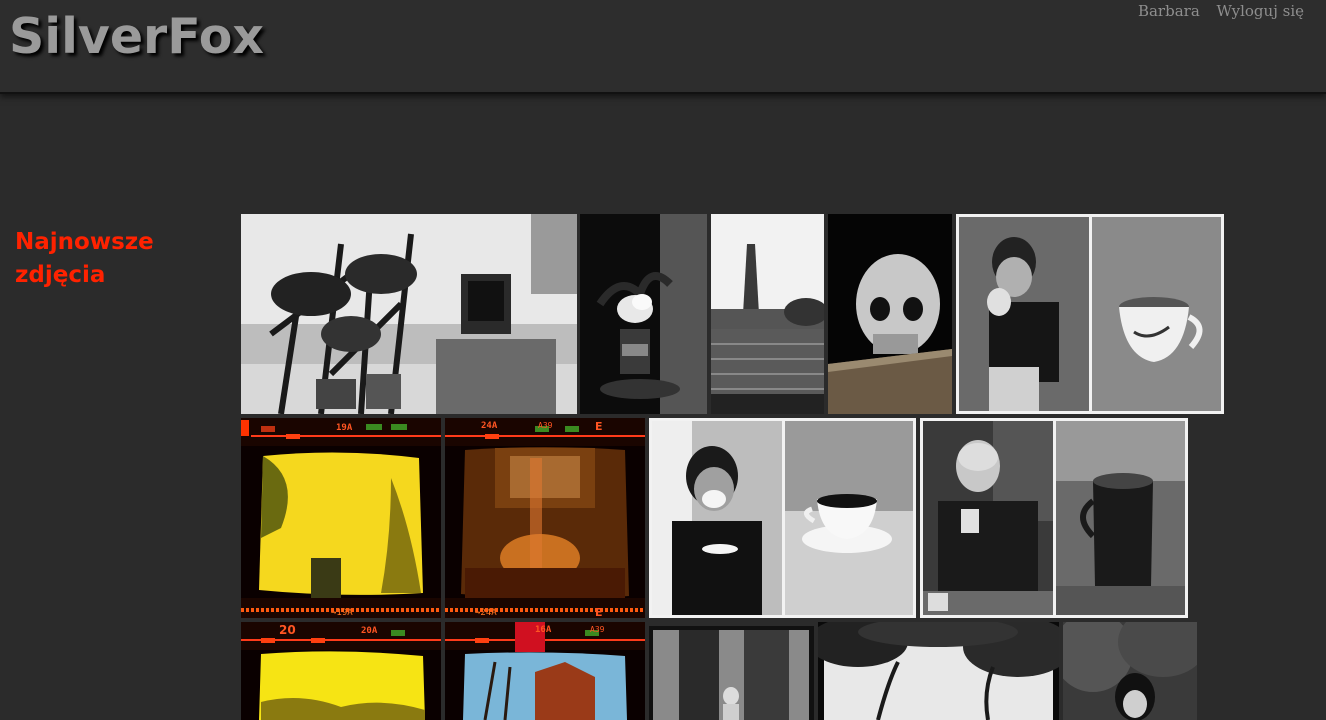 This screenshot has height=720, width=1326. Describe the element at coordinates (731, 673) in the screenshot. I see `photo-thumbnail-tree-person` at that location.